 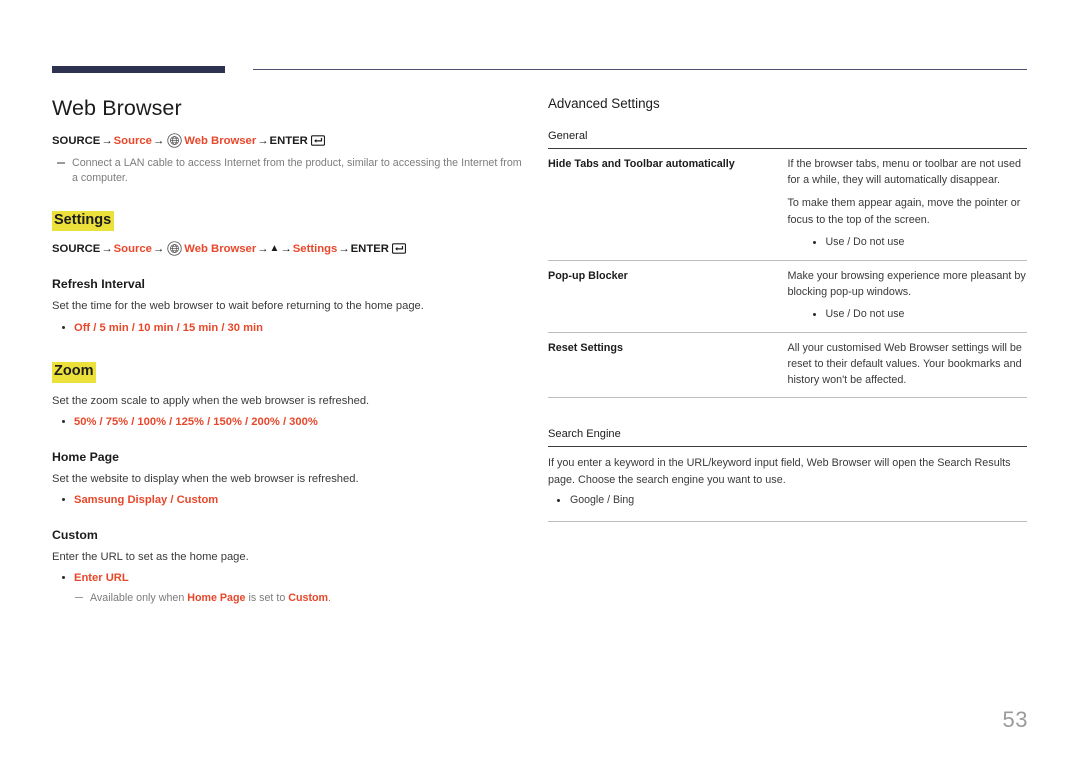 What do you see at coordinates (308, 597) in the screenshot?
I see `note-link-custom: Custom` at bounding box center [308, 597].